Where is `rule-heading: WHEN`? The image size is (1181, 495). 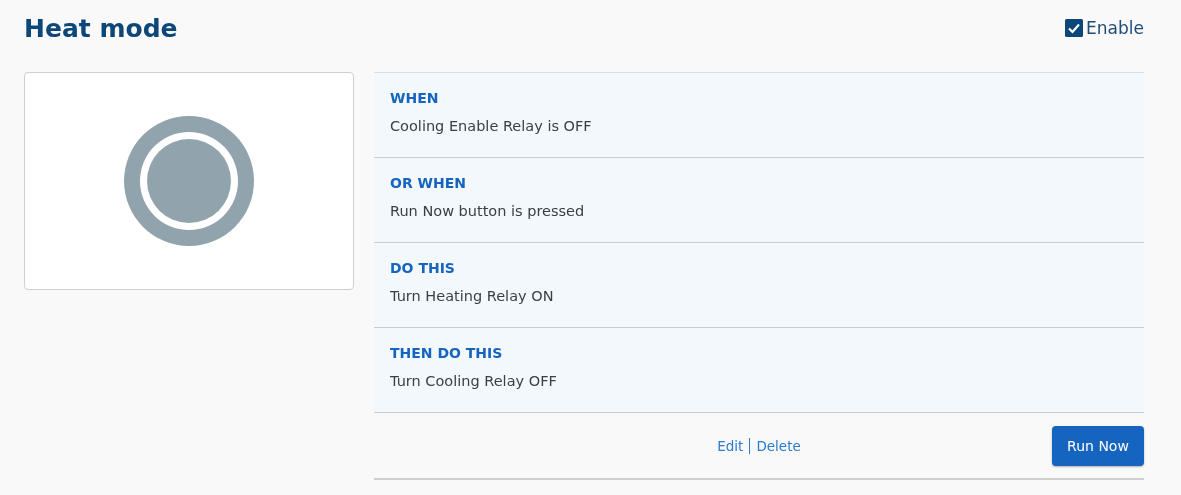
rule-heading: WHEN is located at coordinates (415, 98).